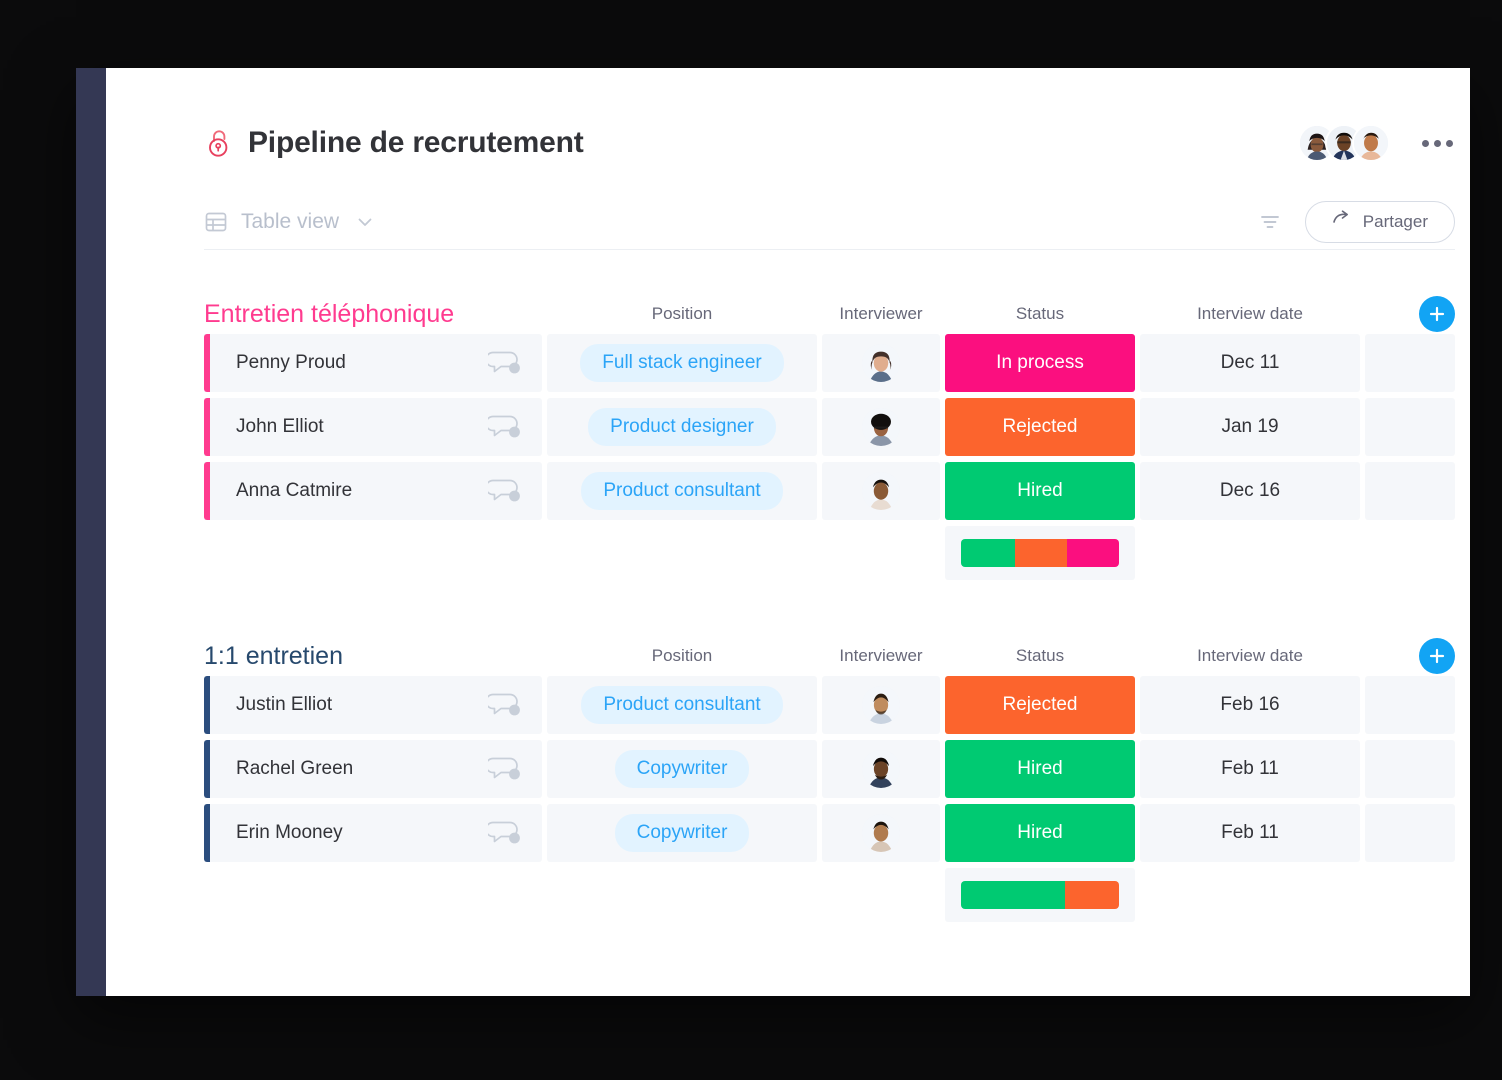  I want to click on row-date-cell: Dec 16, so click(1250, 491).